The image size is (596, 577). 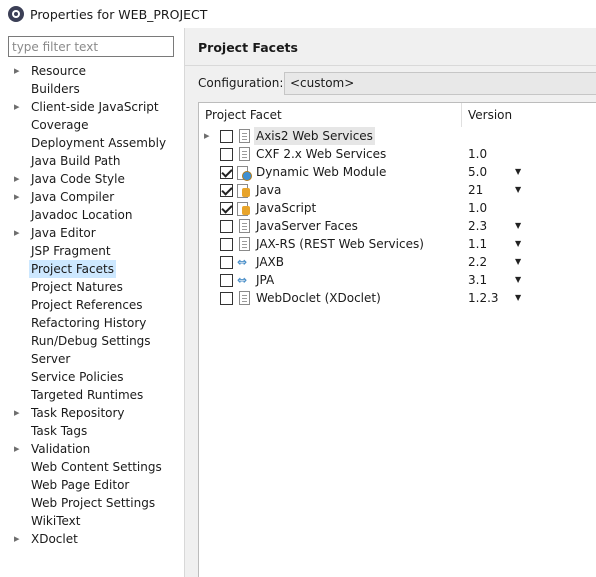 What do you see at coordinates (269, 190) in the screenshot?
I see `facet-name: Java` at bounding box center [269, 190].